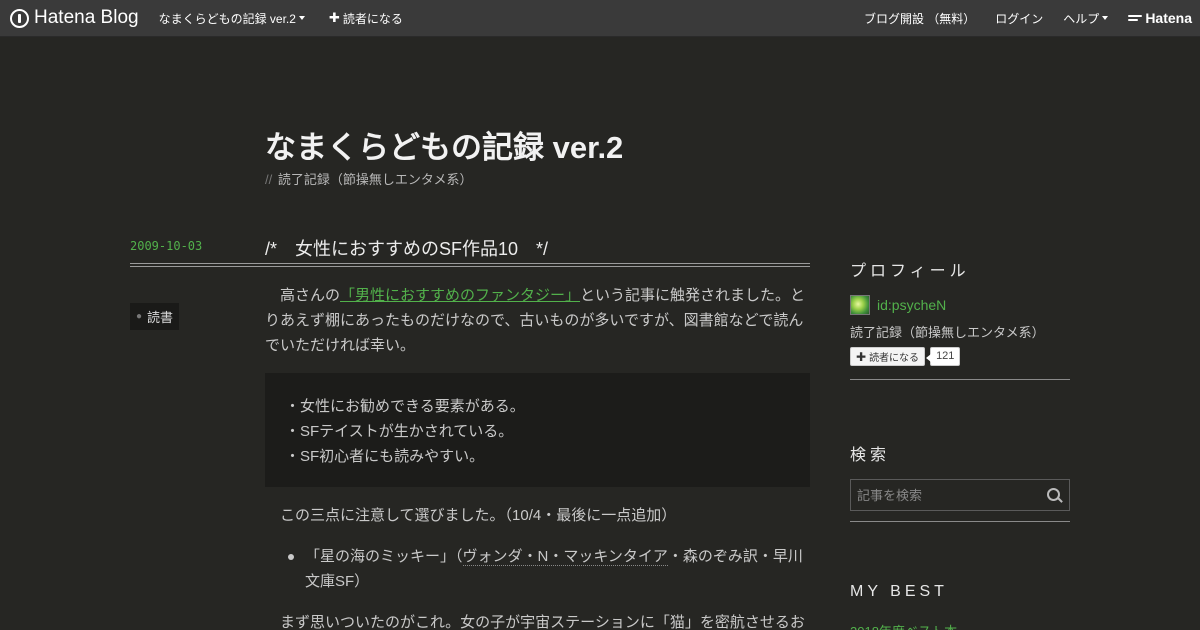 The height and width of the screenshot is (630, 1200). I want to click on hatena-blog-logo-text: Hatena Blog, so click(86, 17).